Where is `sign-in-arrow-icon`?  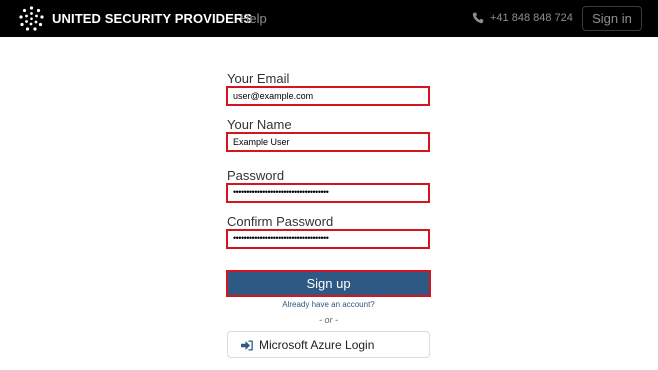 sign-in-arrow-icon is located at coordinates (247, 345).